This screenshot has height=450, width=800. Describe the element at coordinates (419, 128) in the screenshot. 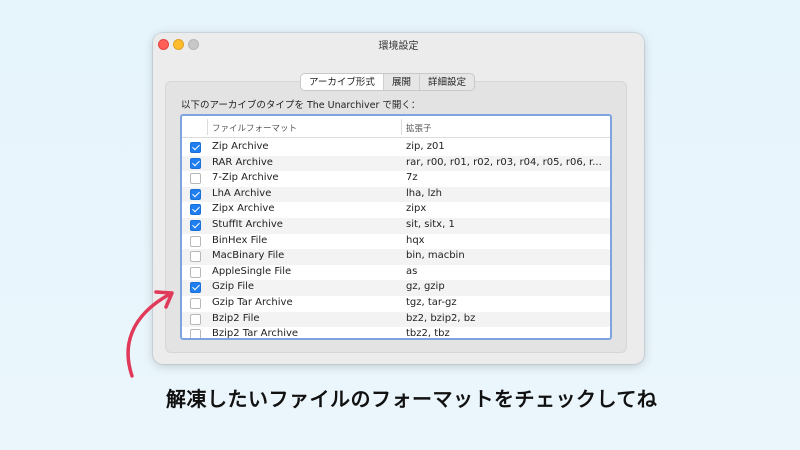

I see `column-header-extensions: 拡張子` at that location.